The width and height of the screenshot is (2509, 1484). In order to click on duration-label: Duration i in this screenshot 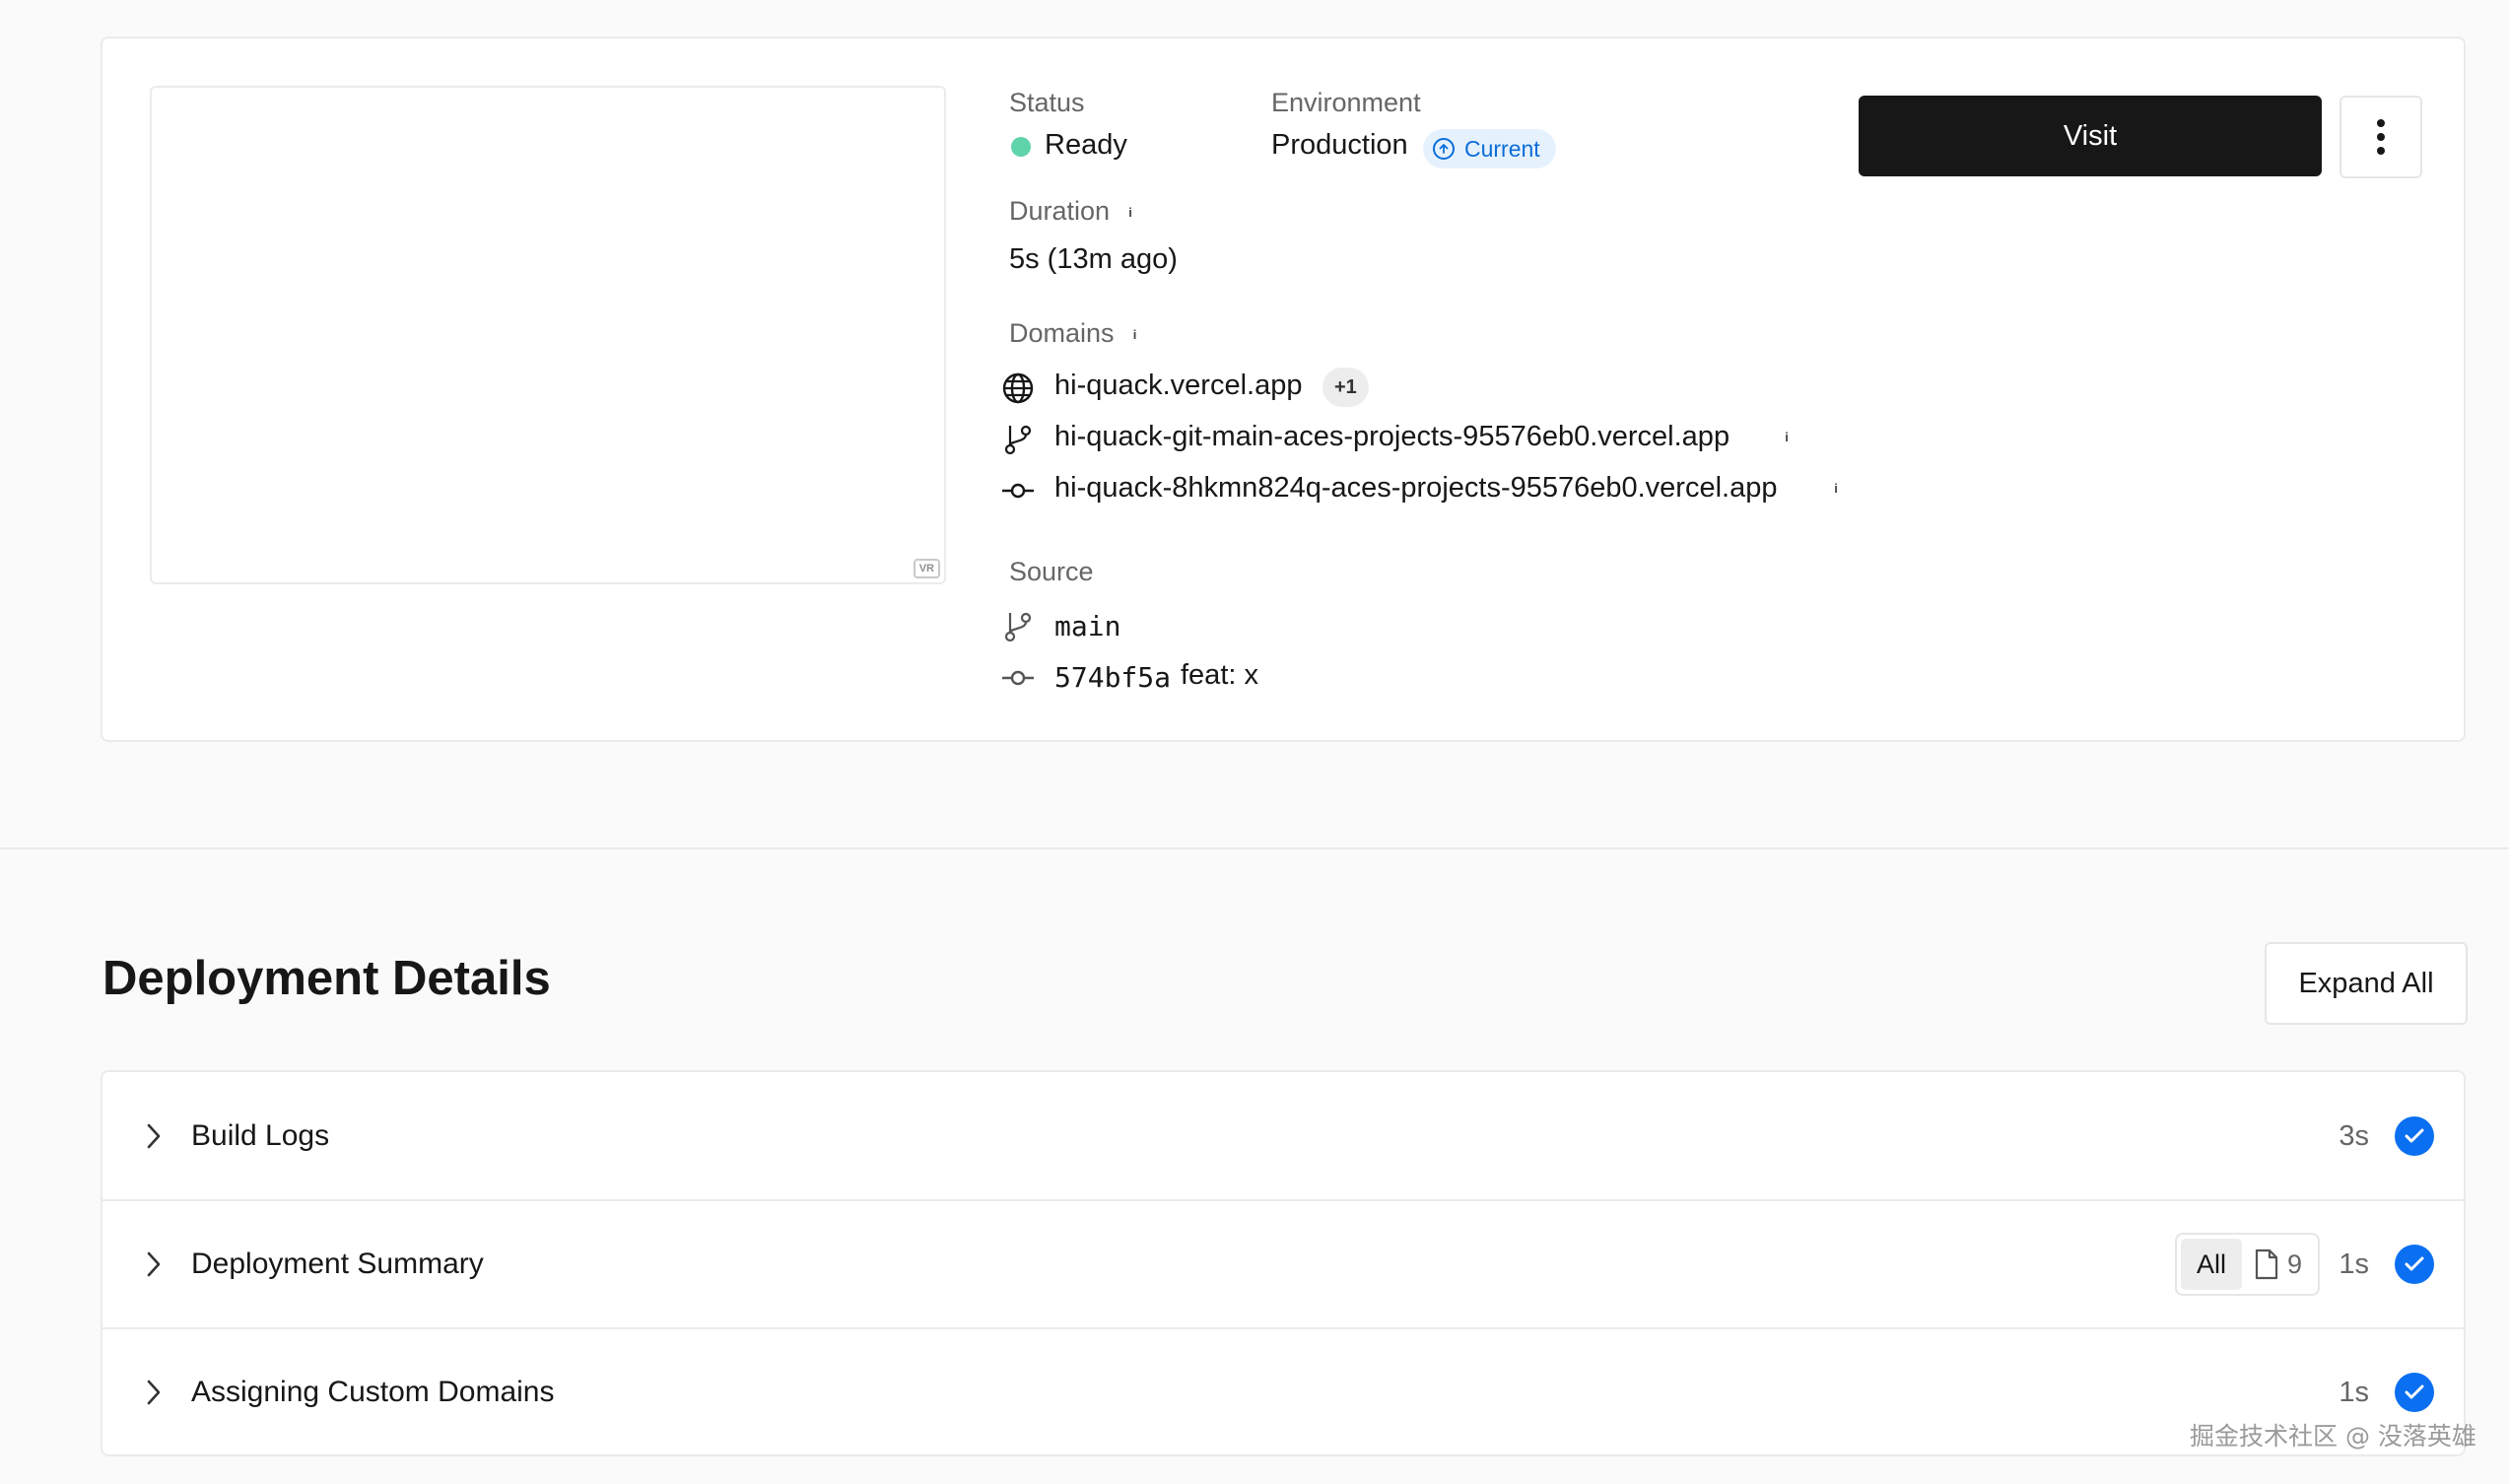, I will do `click(1074, 211)`.